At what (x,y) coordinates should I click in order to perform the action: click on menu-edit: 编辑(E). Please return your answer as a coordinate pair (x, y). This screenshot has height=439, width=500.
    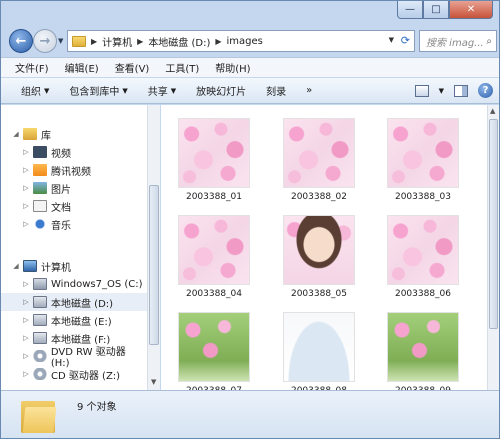
    Looking at the image, I should click on (82, 67).